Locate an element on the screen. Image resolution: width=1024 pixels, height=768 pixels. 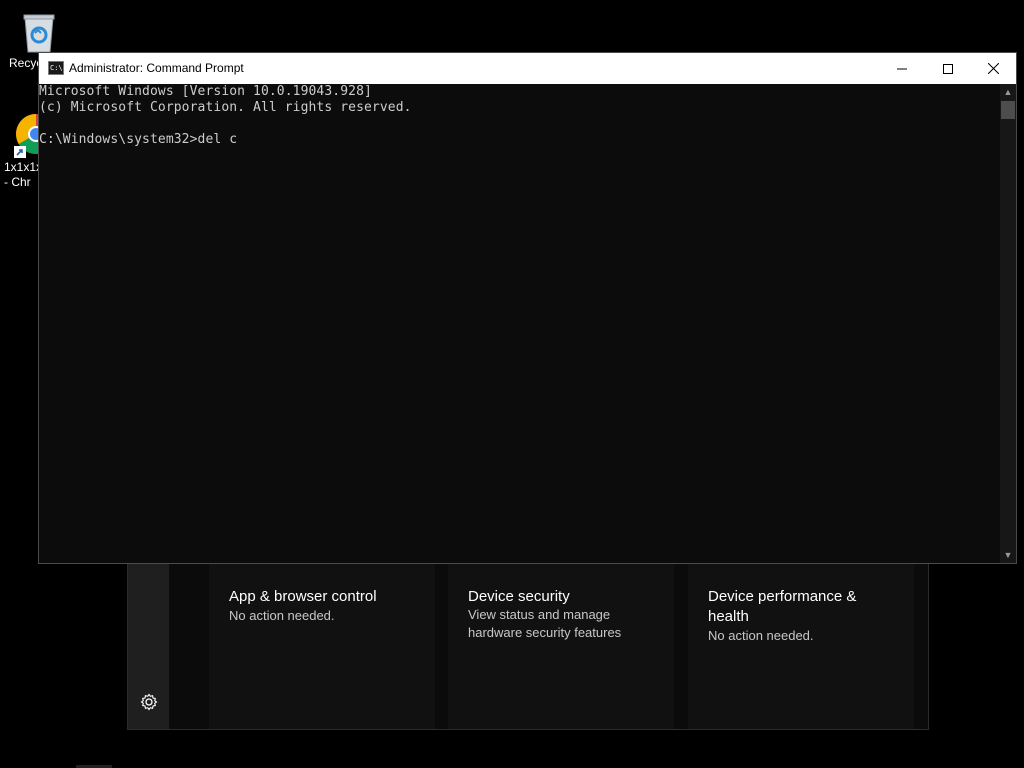
tile-title: Device performance & health is located at coordinates (782, 606).